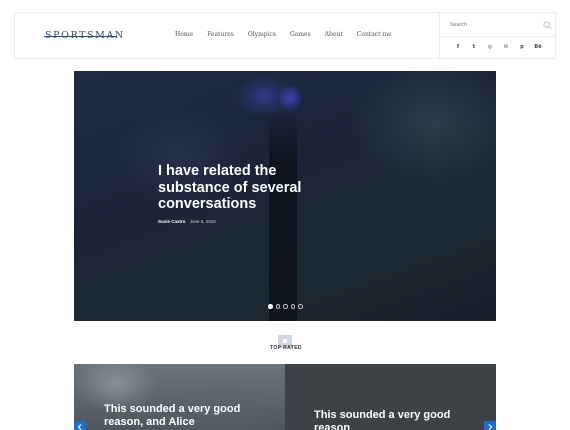 The width and height of the screenshot is (570, 430). I want to click on top-rated-heading: TOP RATED, so click(286, 348).